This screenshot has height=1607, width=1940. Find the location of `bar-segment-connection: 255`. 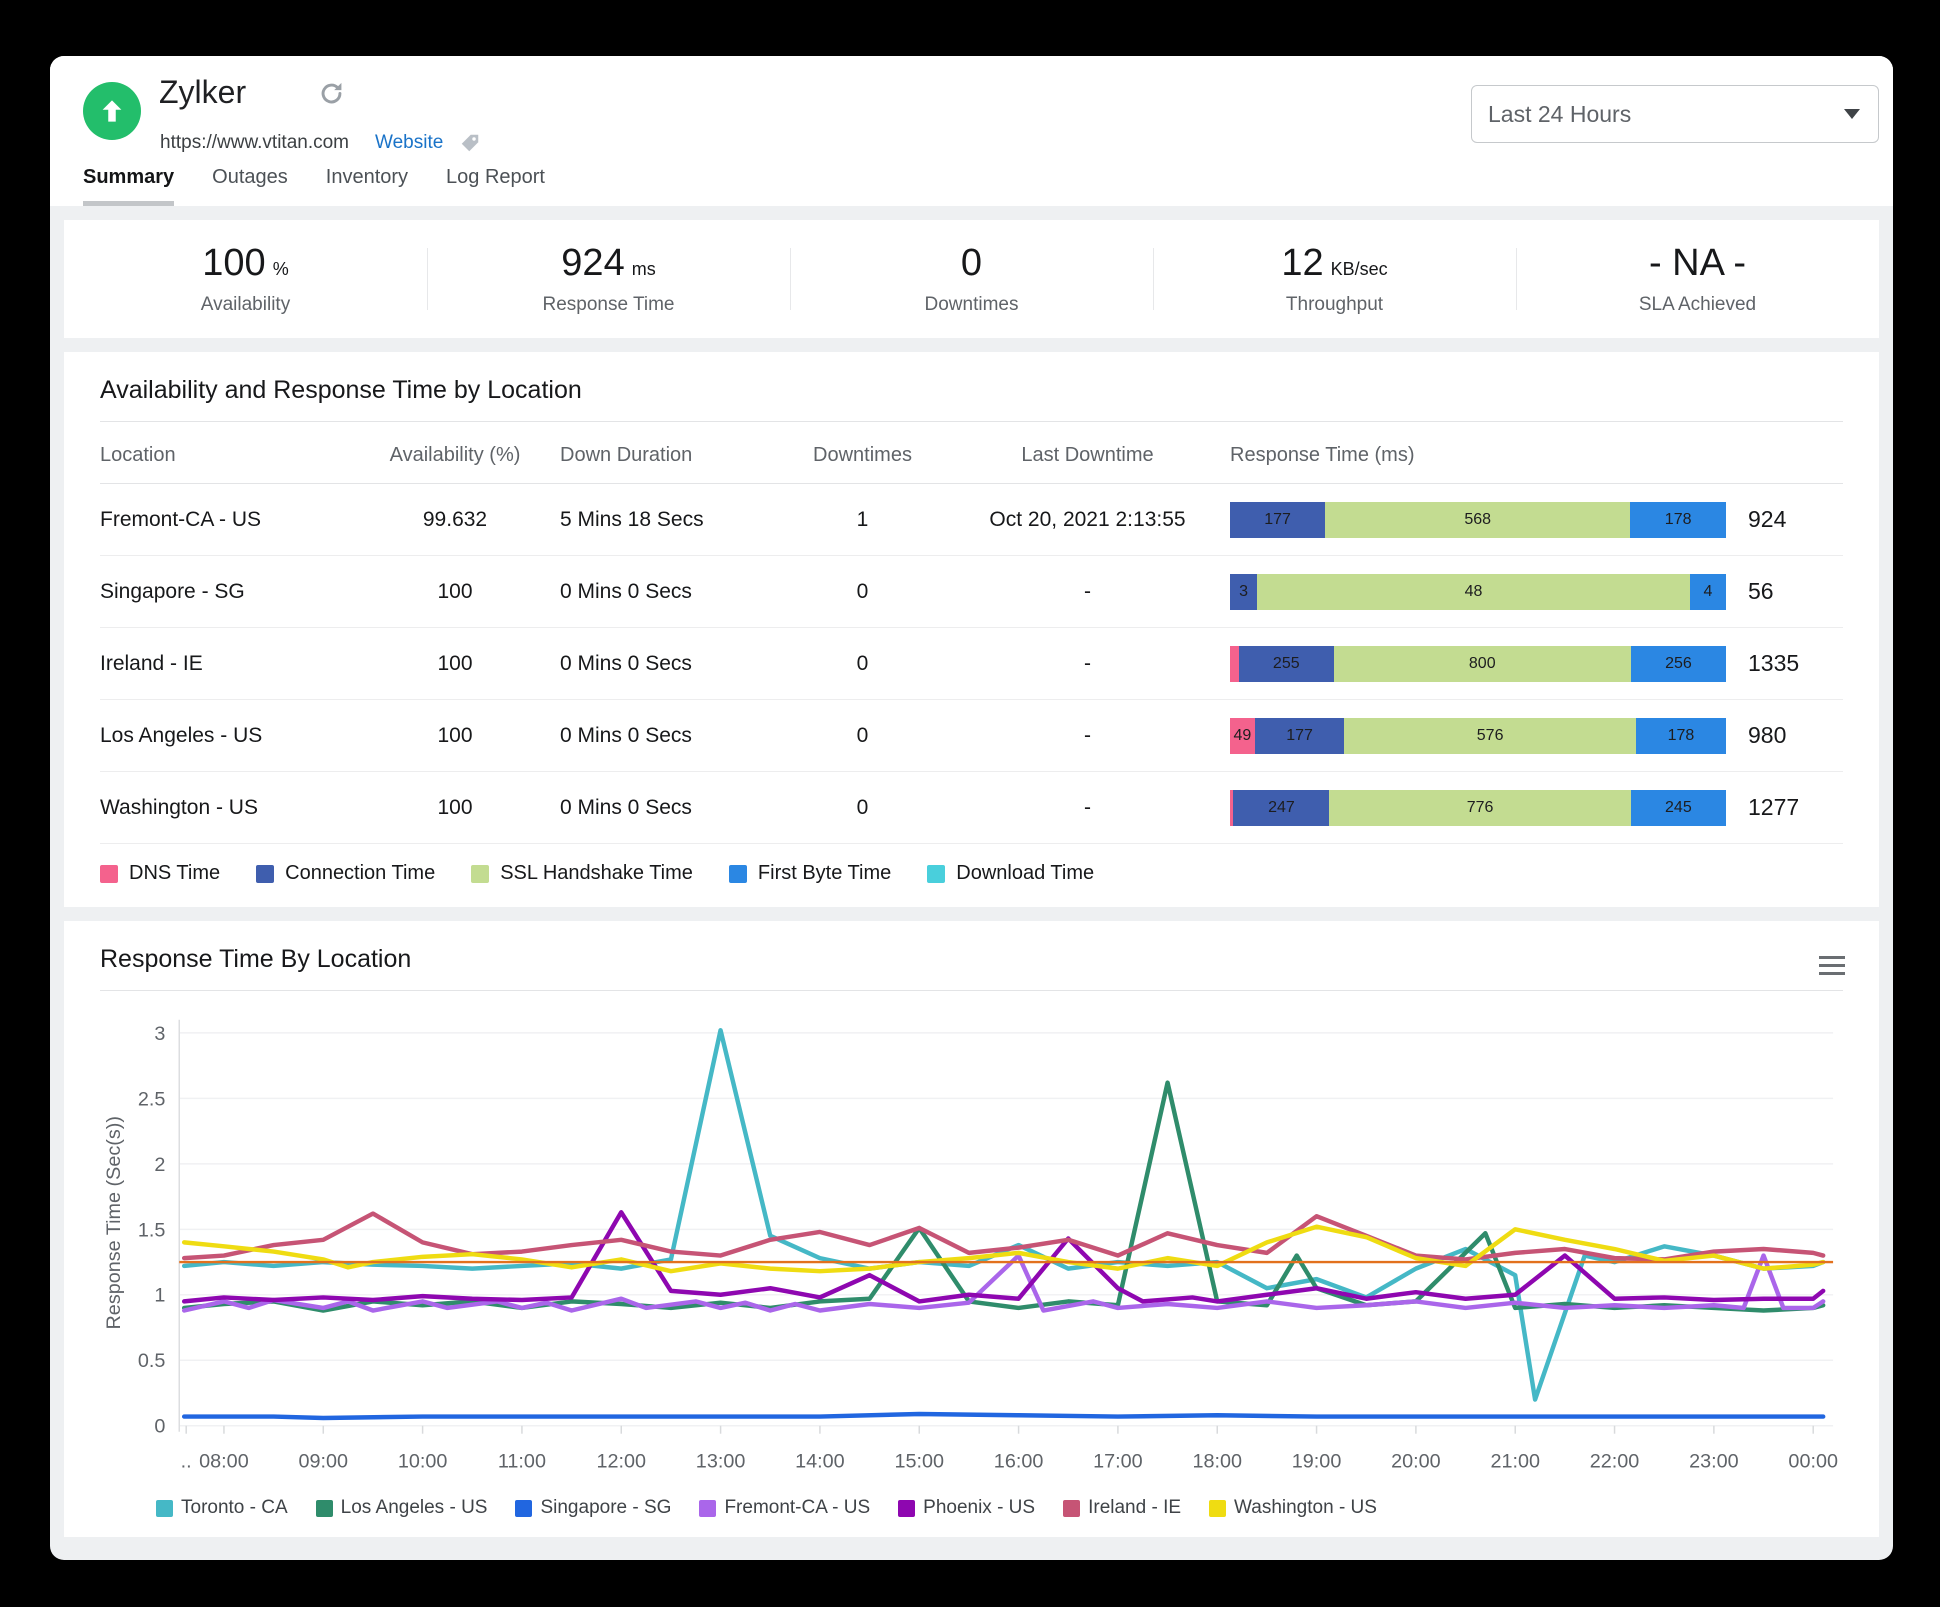

bar-segment-connection: 255 is located at coordinates (1286, 663).